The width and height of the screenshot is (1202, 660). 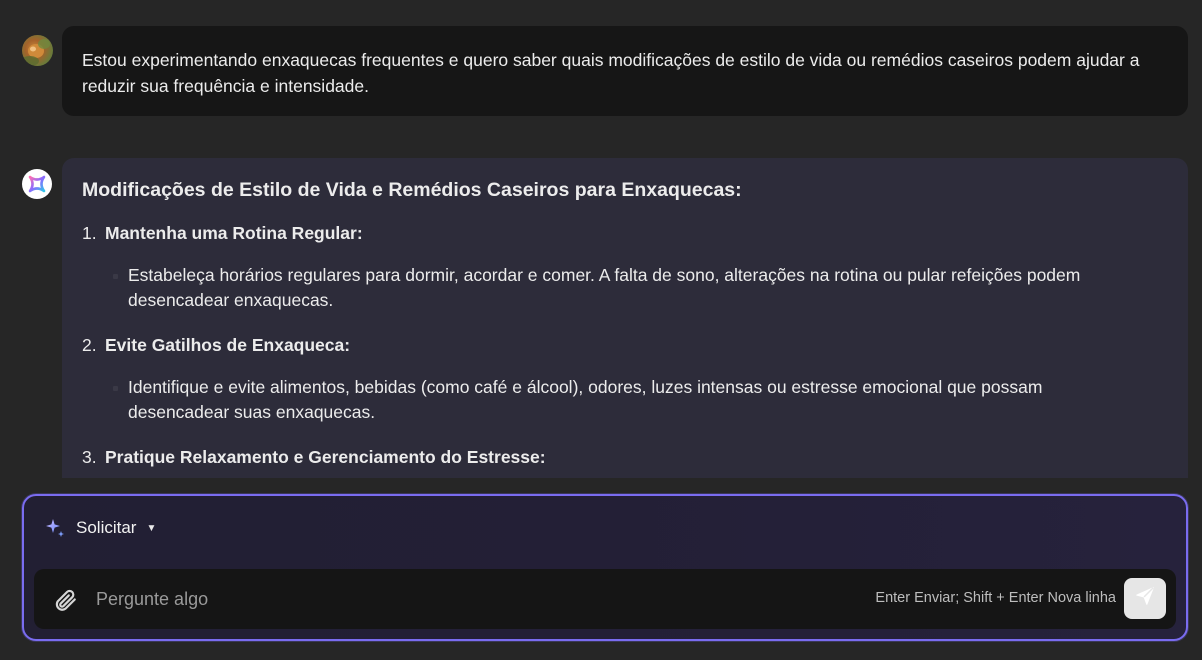 I want to click on mode-dropdown: Solicitar ▼, so click(x=100, y=528).